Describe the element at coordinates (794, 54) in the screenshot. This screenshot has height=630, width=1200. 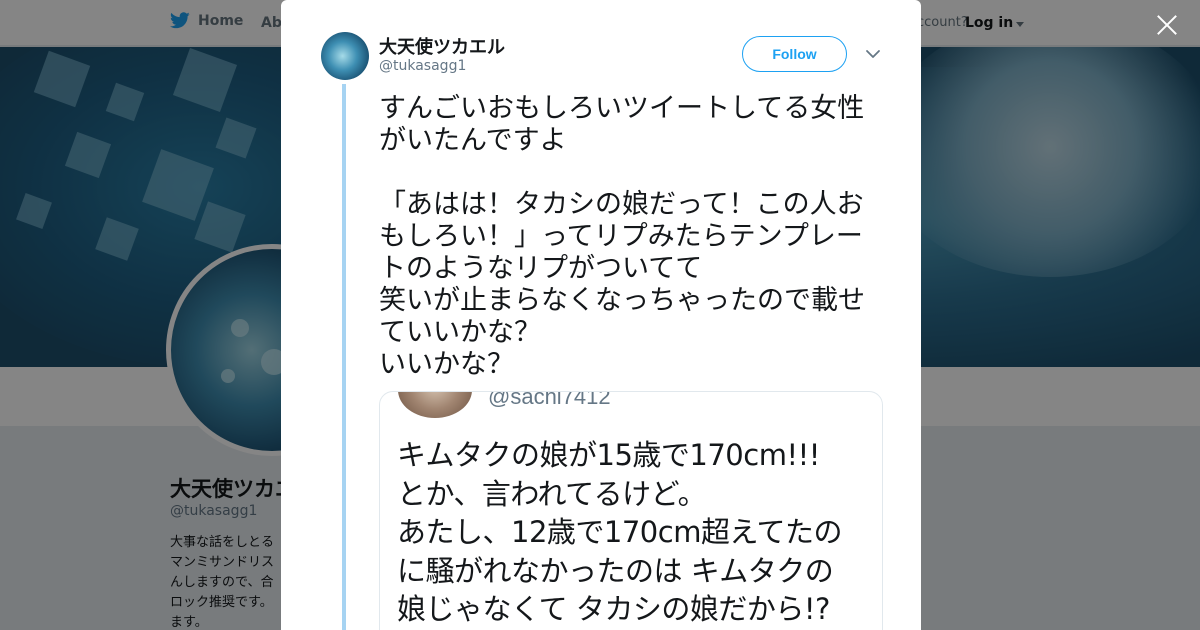
I see `follow-button: Follow` at that location.